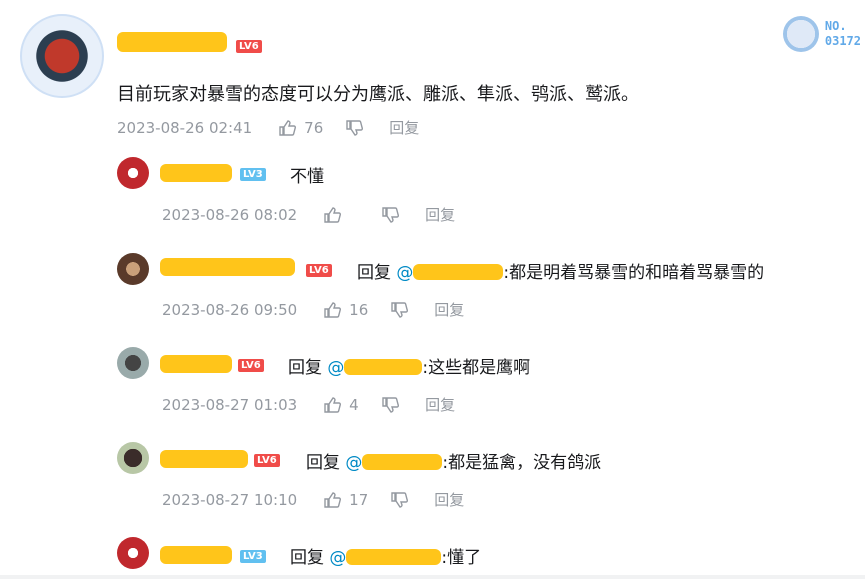 Image resolution: width=865 pixels, height=579 pixels. Describe the element at coordinates (230, 214) in the screenshot. I see `reply-time: 2023-08-26 08:02` at that location.